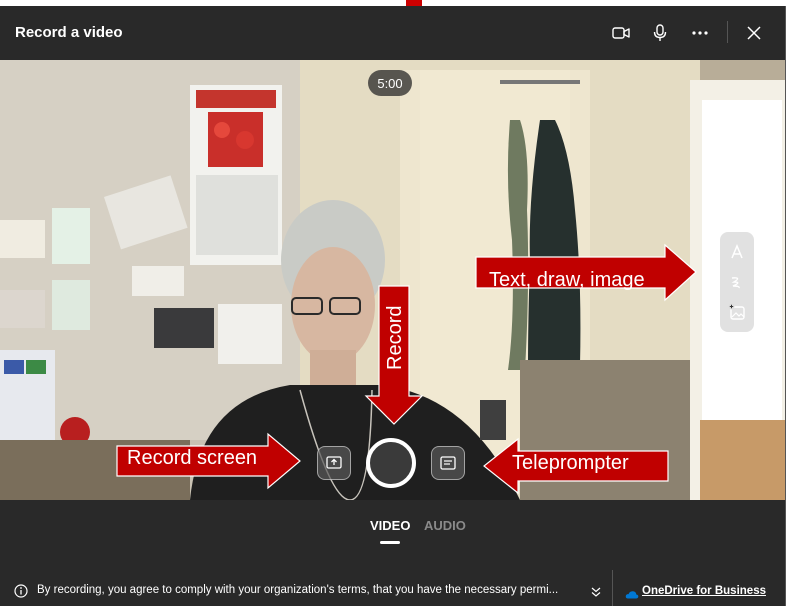 This screenshot has width=795, height=606. What do you see at coordinates (612, 588) in the screenshot?
I see `footer-divider` at bounding box center [612, 588].